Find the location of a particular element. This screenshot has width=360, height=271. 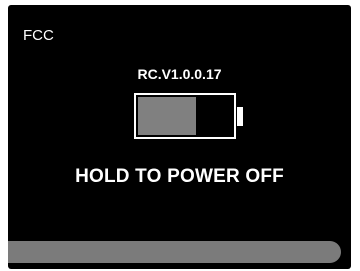

battery-level-fill is located at coordinates (167, 116).